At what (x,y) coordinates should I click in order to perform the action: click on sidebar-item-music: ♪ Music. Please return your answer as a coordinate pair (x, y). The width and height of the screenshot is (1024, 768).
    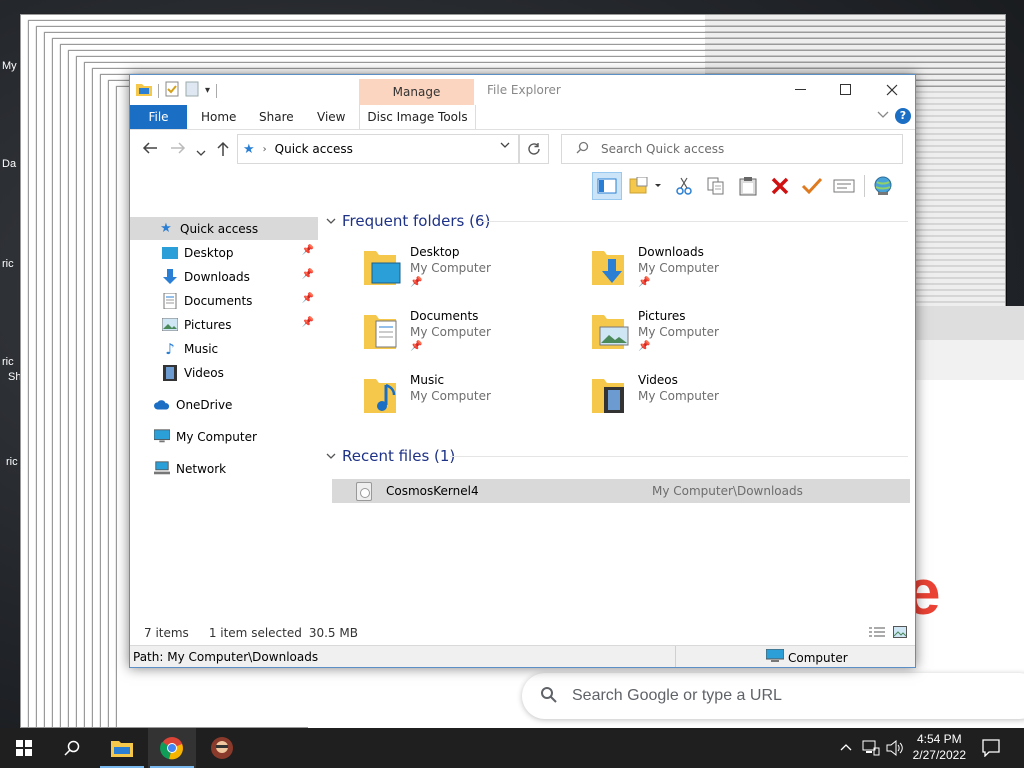
    Looking at the image, I should click on (224, 348).